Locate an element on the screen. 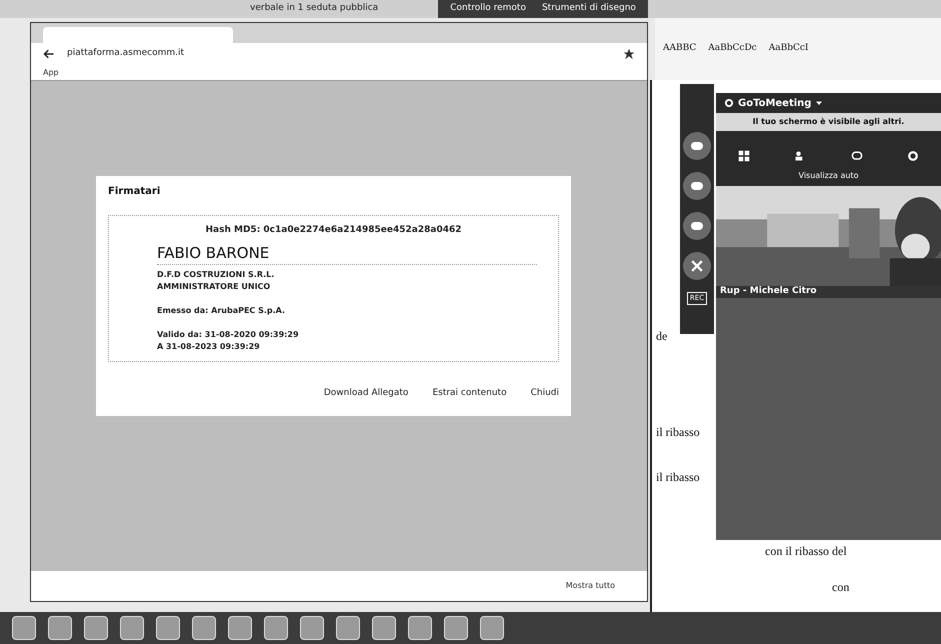 This screenshot has width=941, height=644. issuer-text: Emesso da: ArubaPEC S.p.A. is located at coordinates (221, 311).